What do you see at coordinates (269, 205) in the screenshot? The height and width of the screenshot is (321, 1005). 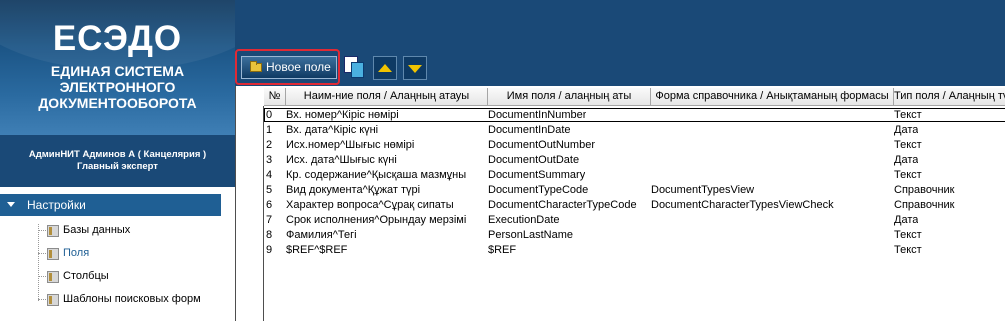 I see `cell-number: 6` at bounding box center [269, 205].